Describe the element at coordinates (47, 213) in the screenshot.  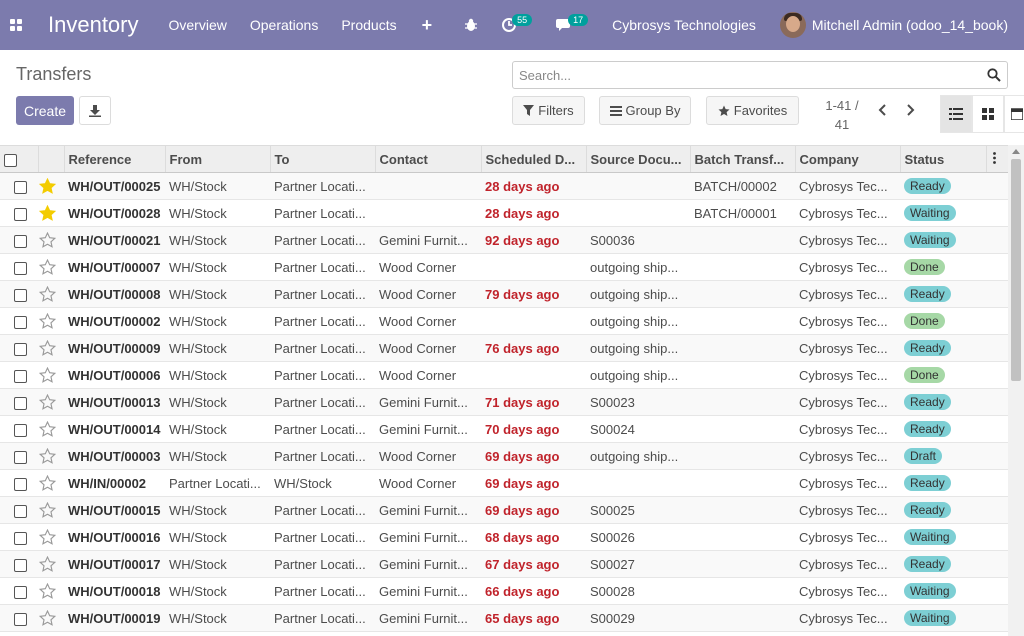
I see `star-filled-icon` at that location.